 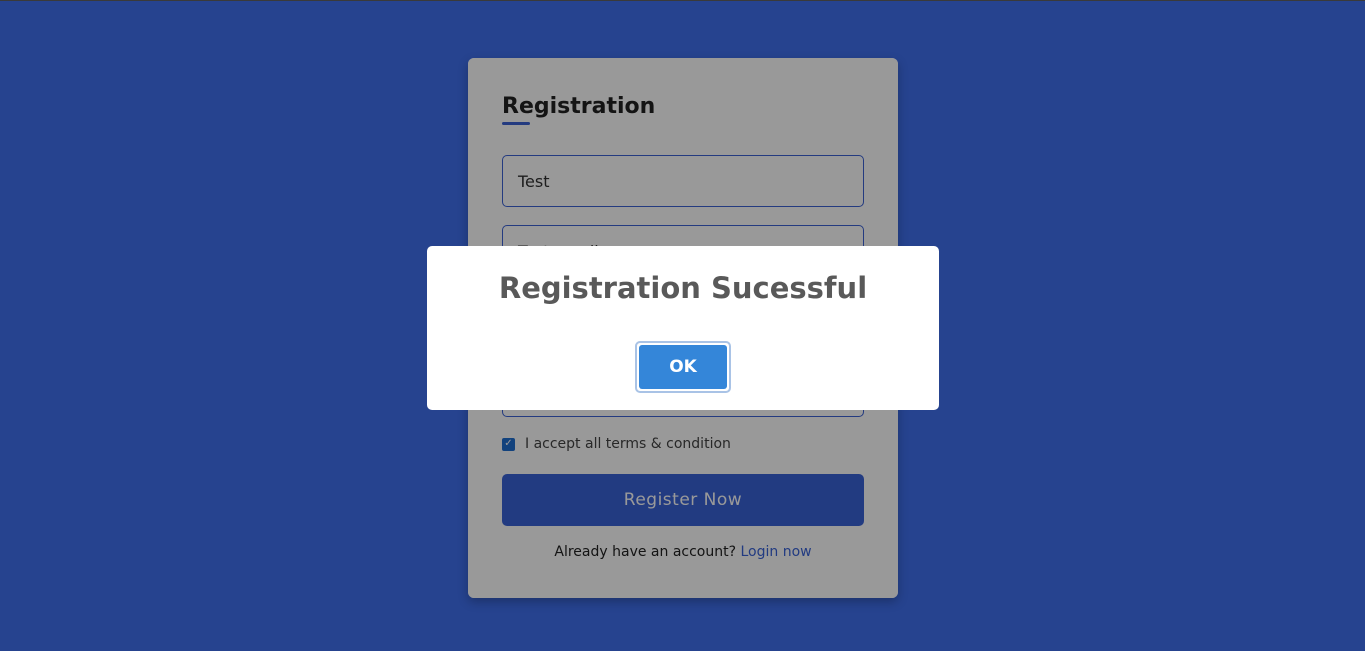 What do you see at coordinates (628, 444) in the screenshot?
I see `terms-label: I accept all terms & condition` at bounding box center [628, 444].